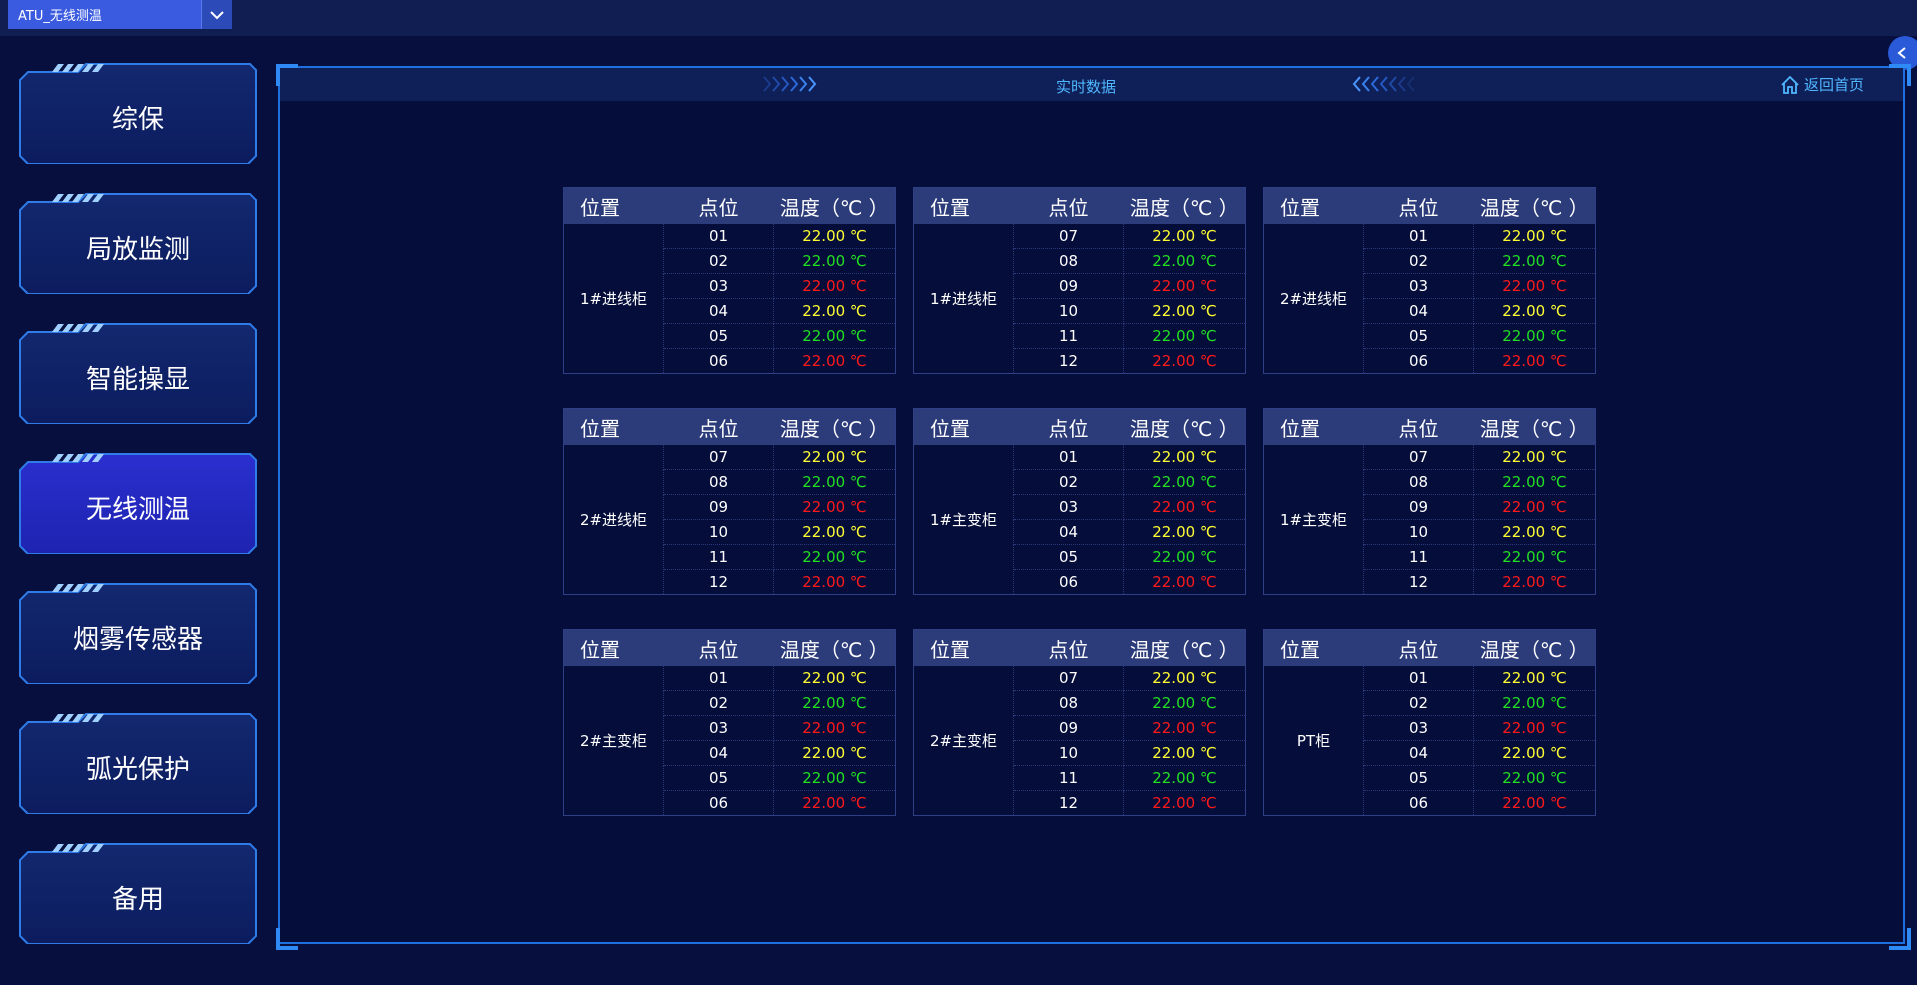  What do you see at coordinates (718, 728) in the screenshot?
I see `point-cell: 03` at bounding box center [718, 728].